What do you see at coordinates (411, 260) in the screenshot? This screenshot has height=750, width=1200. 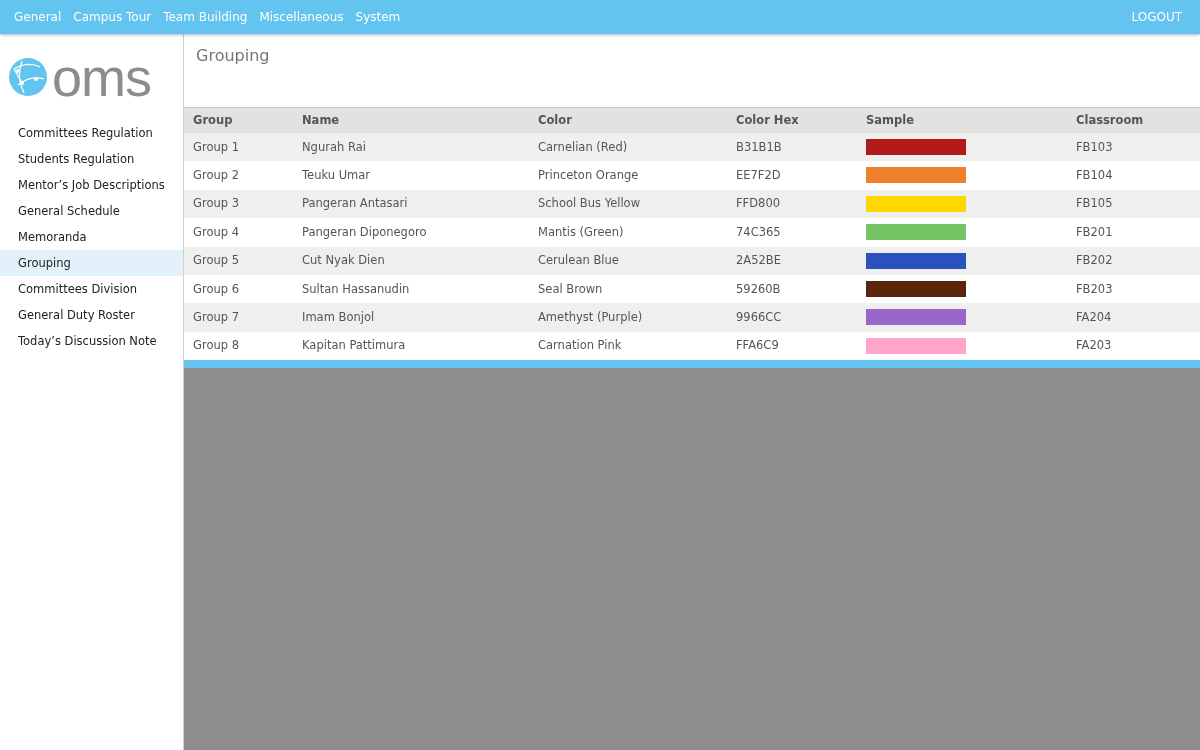 I see `table-cell: Cut Nyak Dien` at bounding box center [411, 260].